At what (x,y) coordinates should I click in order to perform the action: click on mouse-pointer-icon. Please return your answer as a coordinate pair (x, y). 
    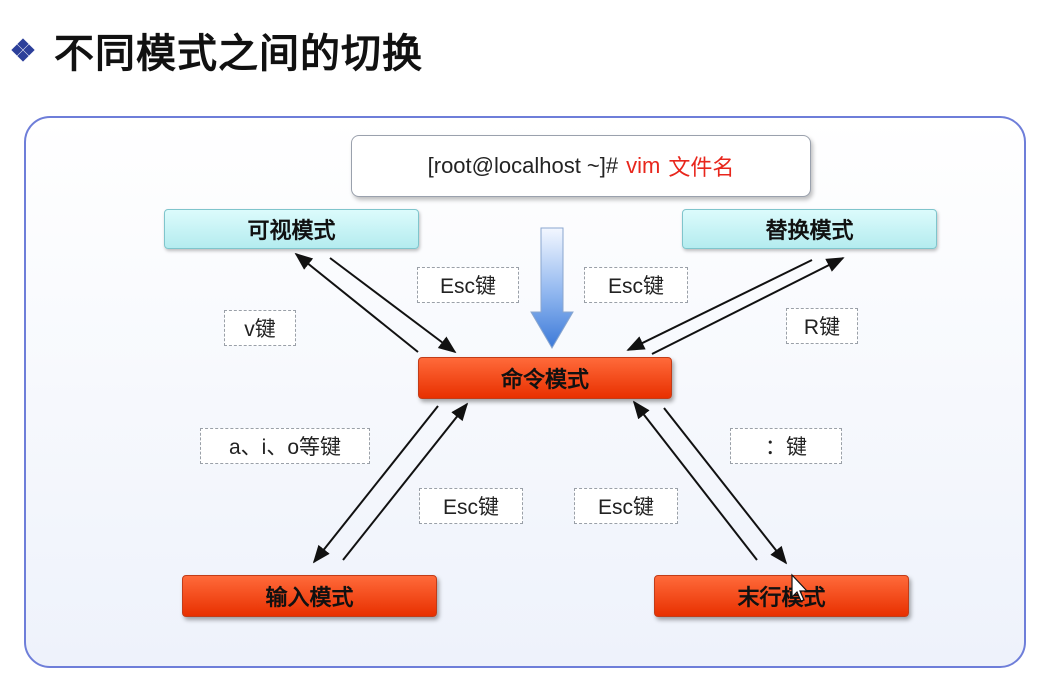
    Looking at the image, I should click on (800, 587).